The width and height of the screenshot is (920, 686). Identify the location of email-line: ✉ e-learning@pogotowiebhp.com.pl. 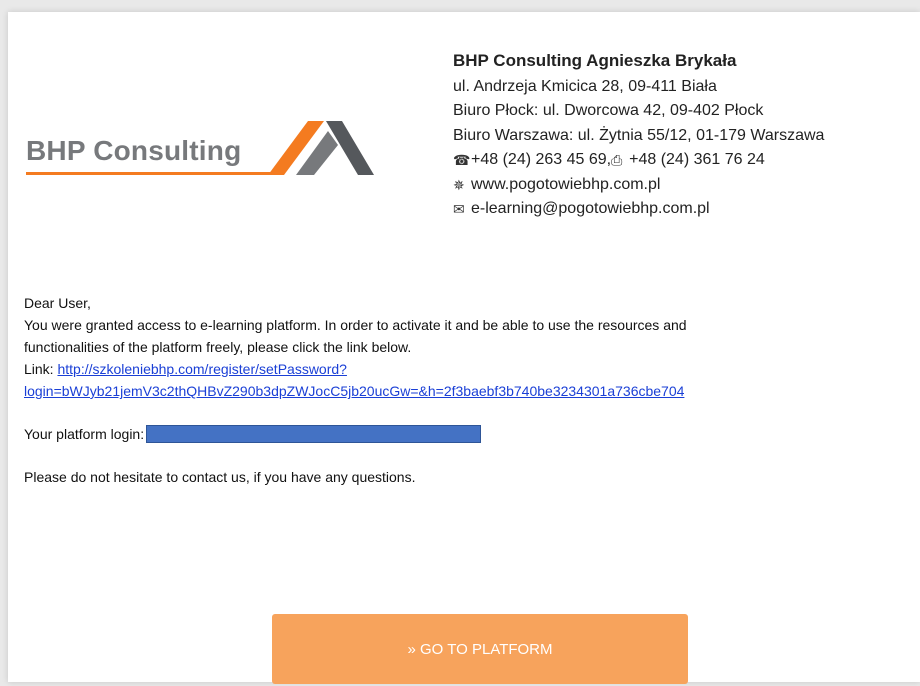
(638, 209).